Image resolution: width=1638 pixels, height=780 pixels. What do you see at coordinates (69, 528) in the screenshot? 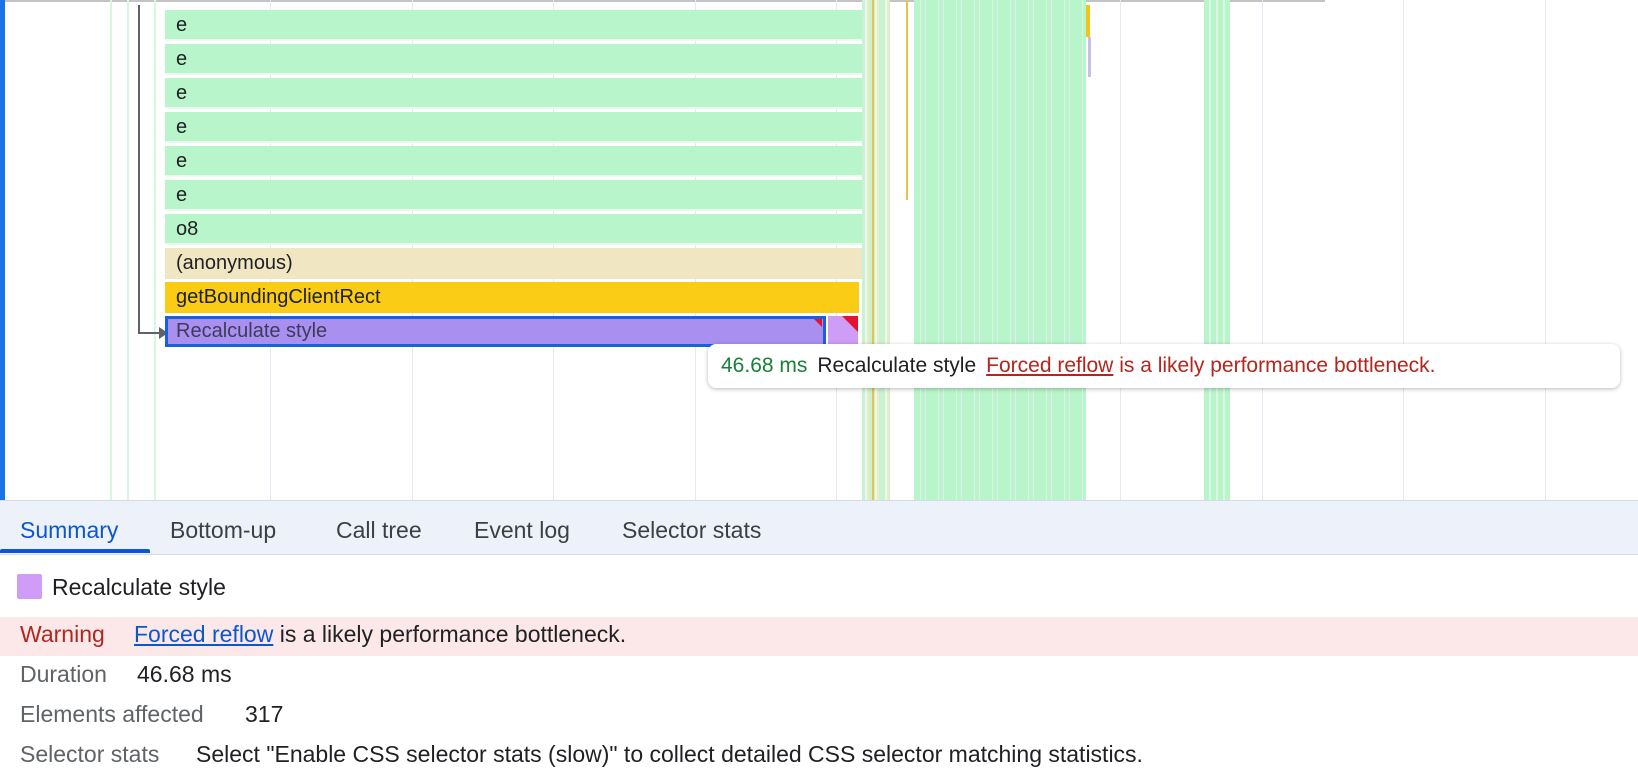
I see `tab-summary: Summary` at bounding box center [69, 528].